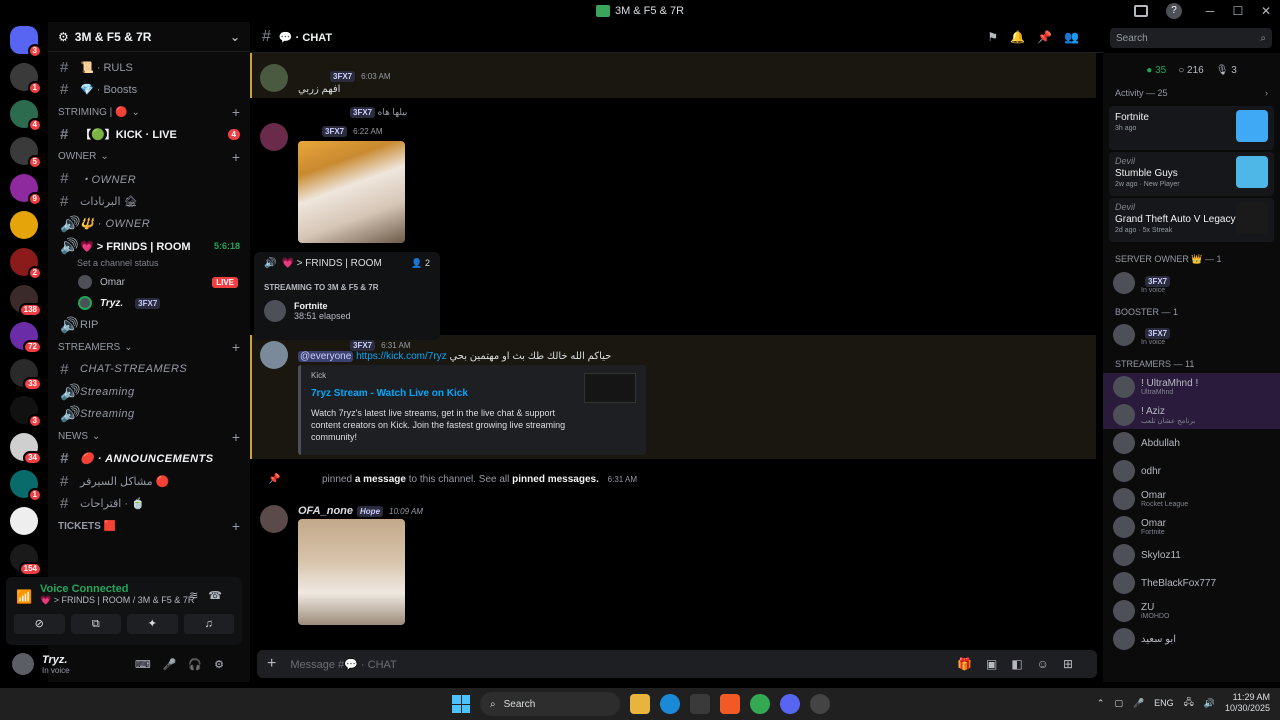 The height and width of the screenshot is (720, 1280). What do you see at coordinates (26, 375) in the screenshot?
I see `server-icon: 33` at bounding box center [26, 375].